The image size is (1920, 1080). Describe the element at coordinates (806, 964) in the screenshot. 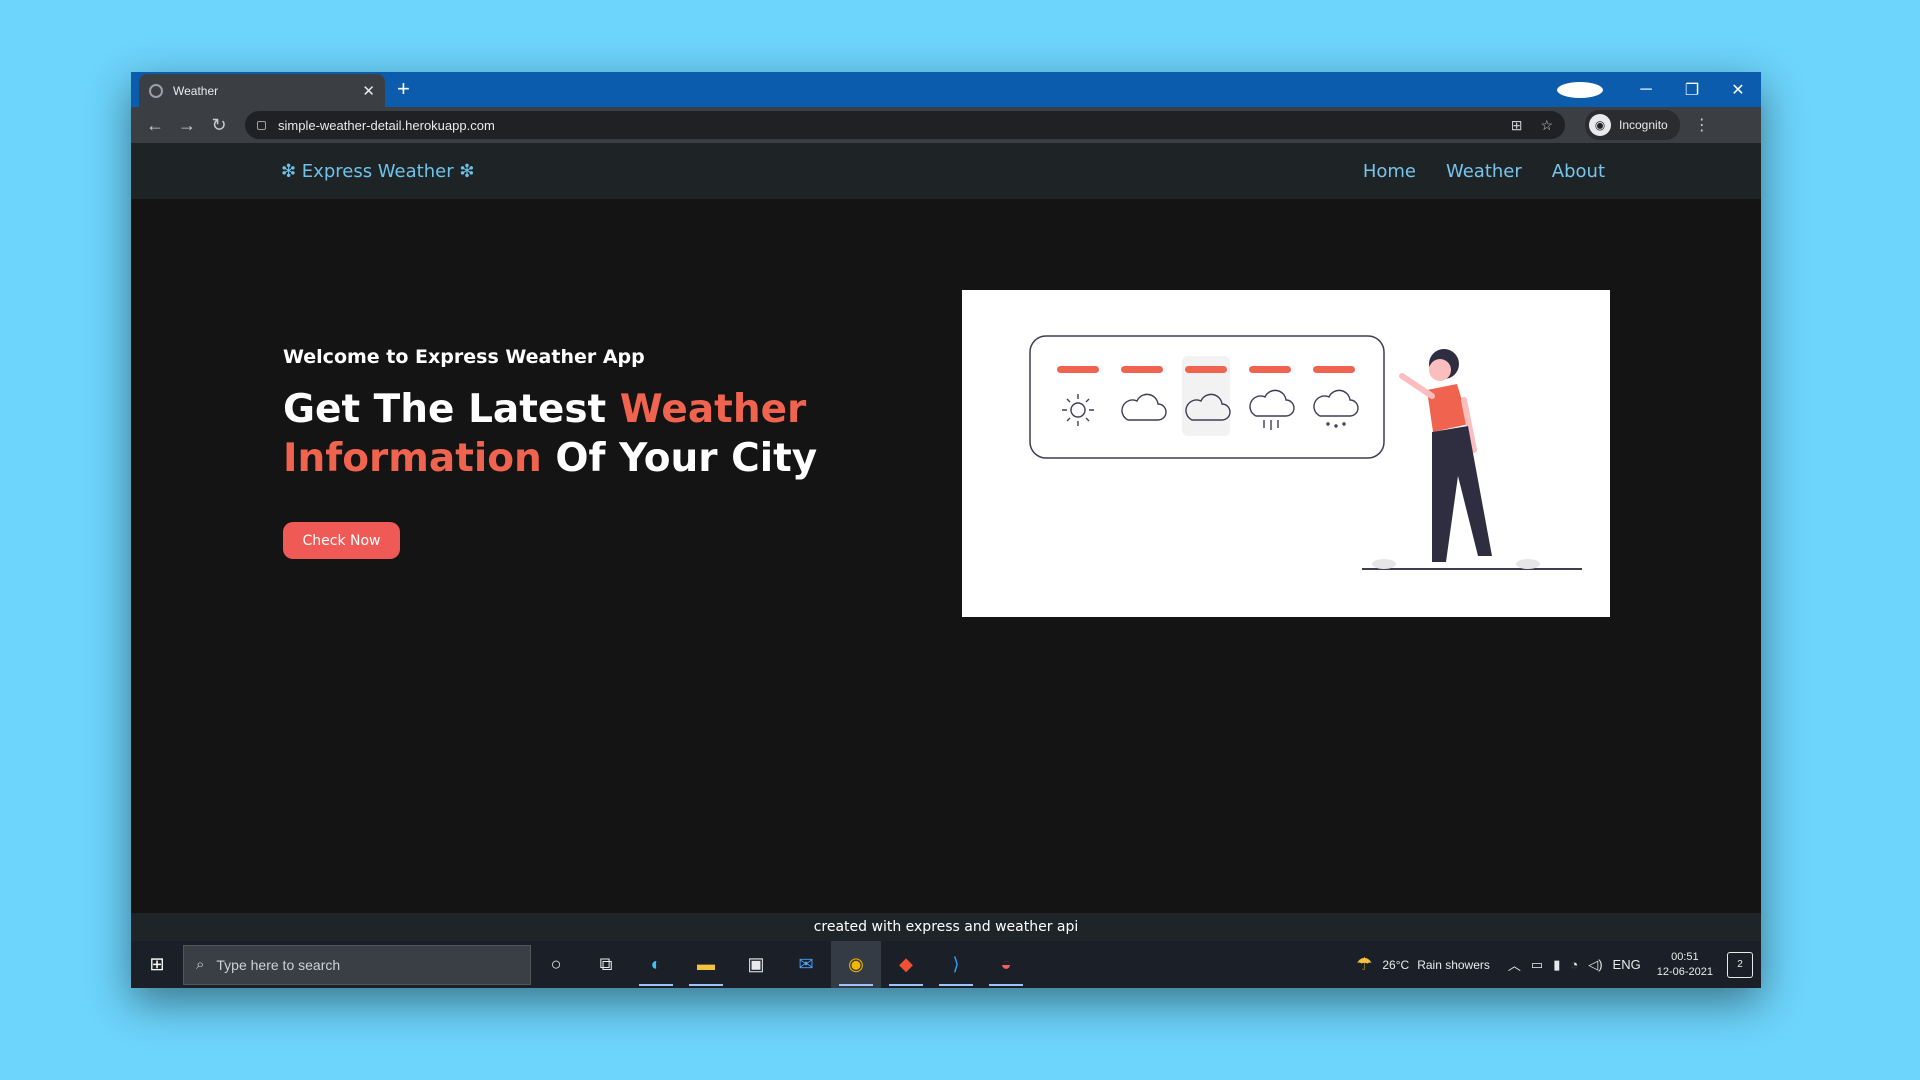

I see `mail-icon: ✉` at that location.